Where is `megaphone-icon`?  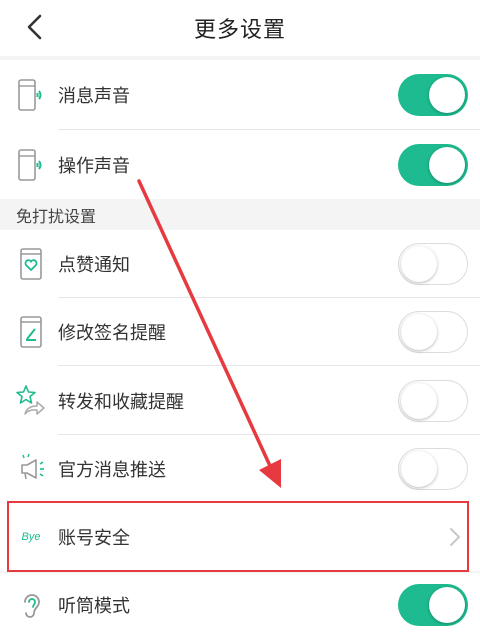
megaphone-icon is located at coordinates (31, 469).